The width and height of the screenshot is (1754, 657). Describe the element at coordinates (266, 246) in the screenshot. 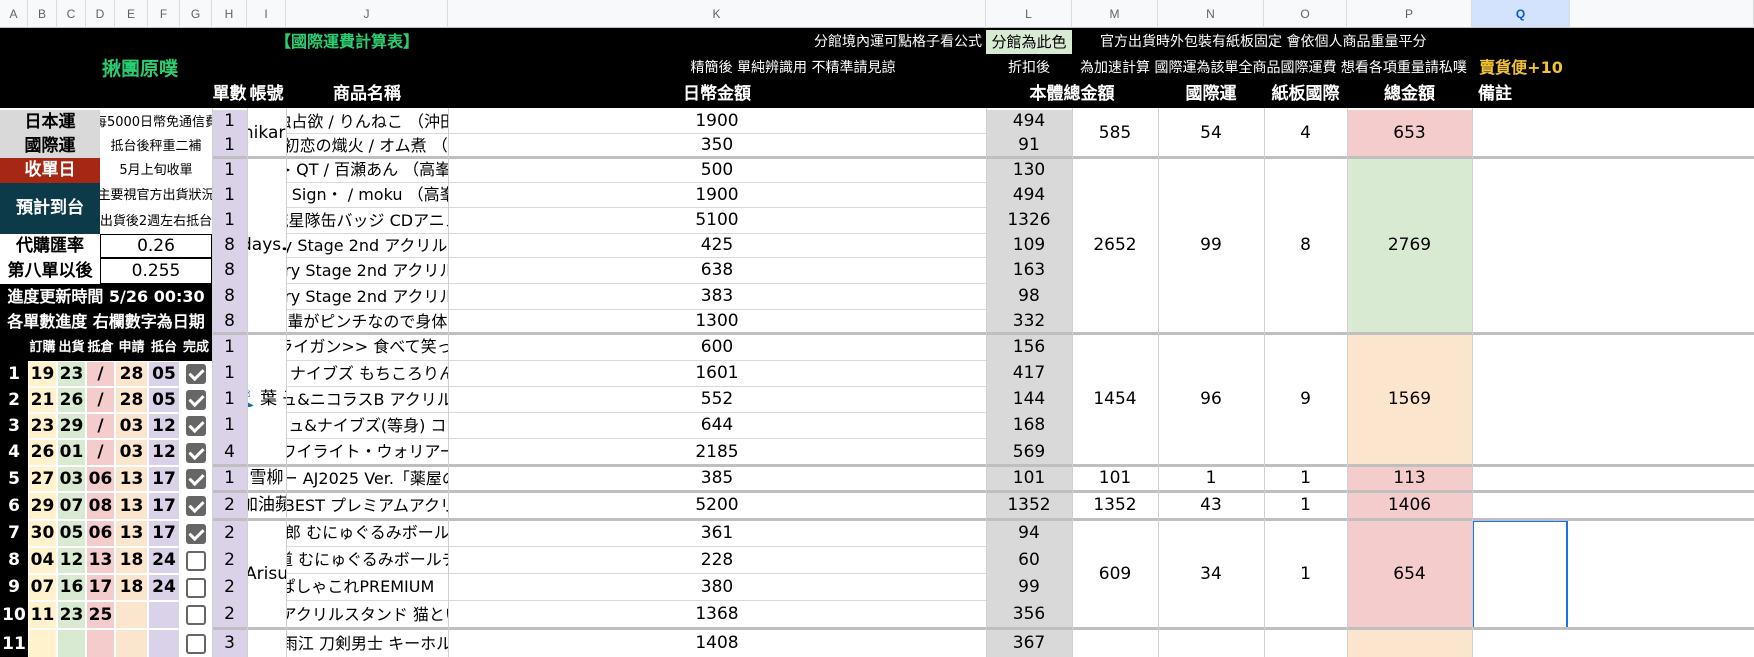

I see `account-name: days♪` at that location.